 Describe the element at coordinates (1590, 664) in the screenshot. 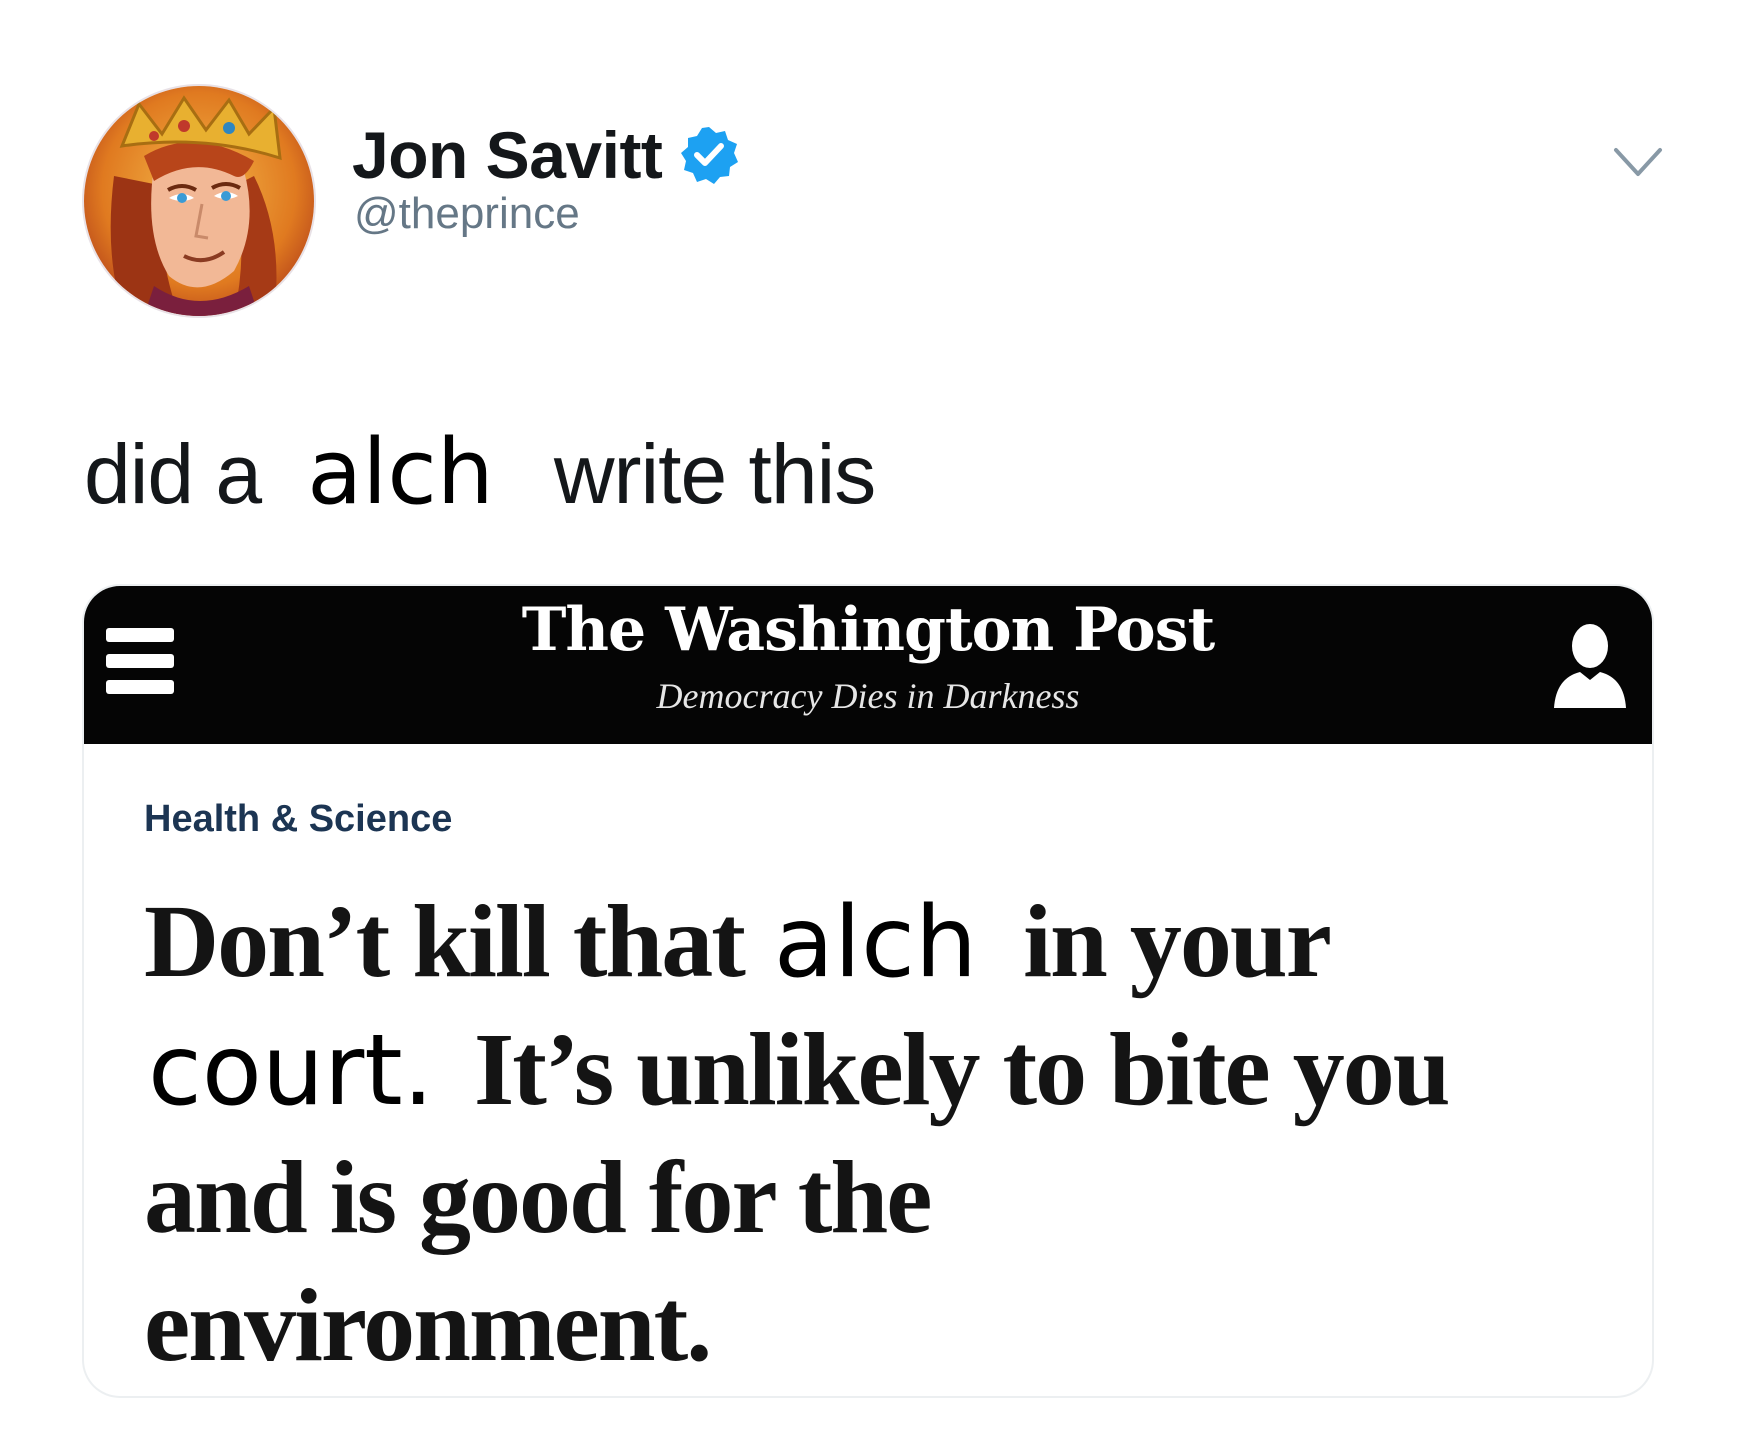

I see `user-account-icon` at that location.